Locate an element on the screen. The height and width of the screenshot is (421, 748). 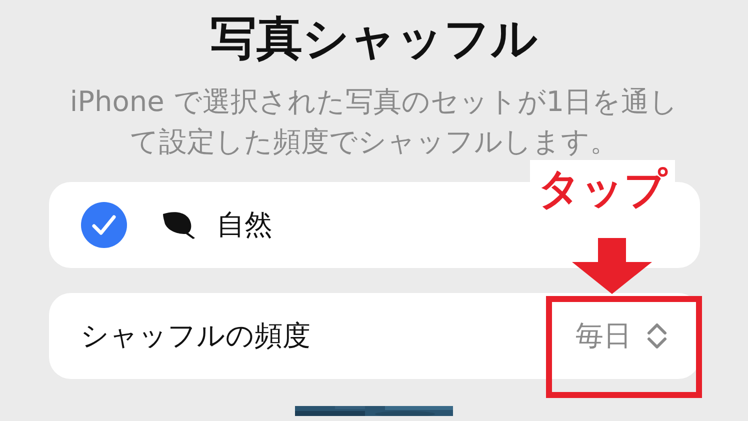
arrow-icon is located at coordinates (612, 266).